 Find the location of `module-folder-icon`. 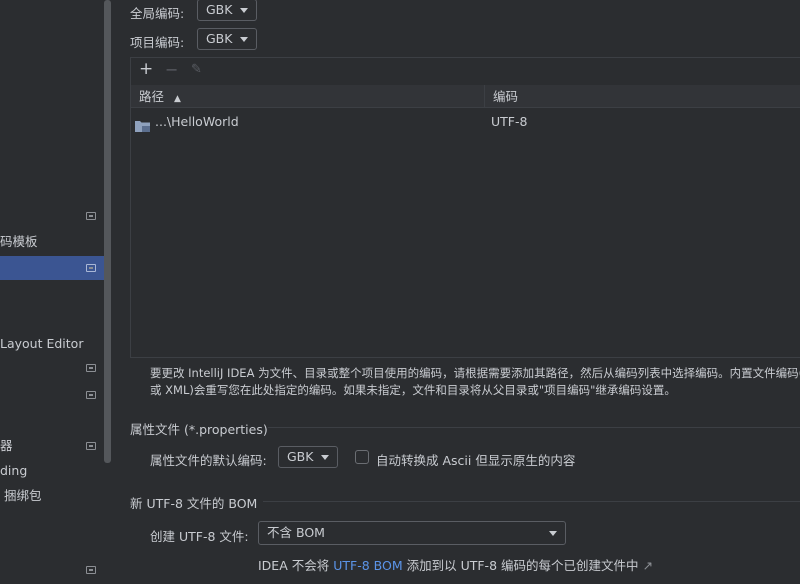

module-folder-icon is located at coordinates (142, 124).